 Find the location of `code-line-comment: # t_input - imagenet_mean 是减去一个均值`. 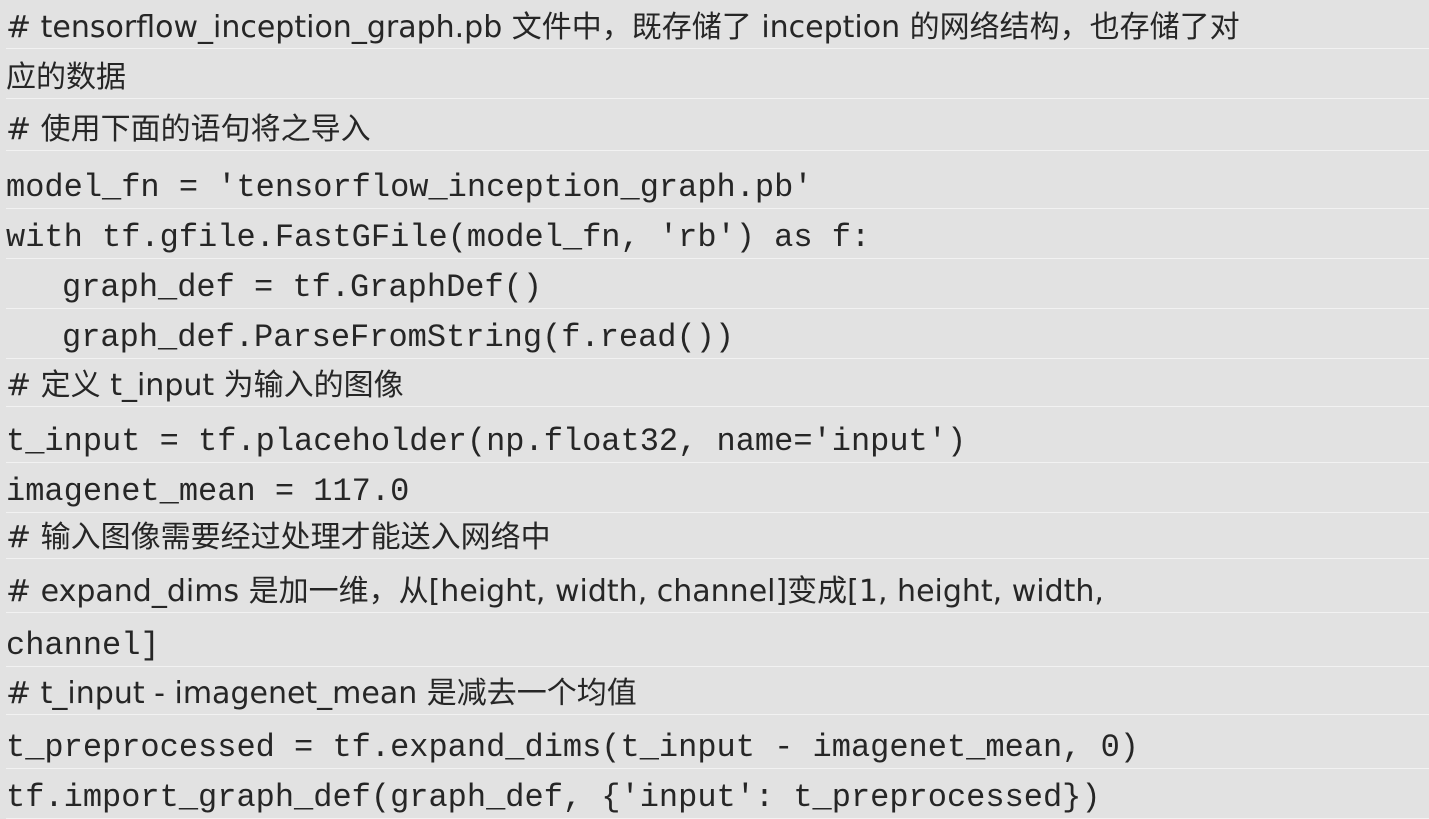

code-line-comment: # t_input - imagenet_mean 是减去一个均值 is located at coordinates (717, 694).